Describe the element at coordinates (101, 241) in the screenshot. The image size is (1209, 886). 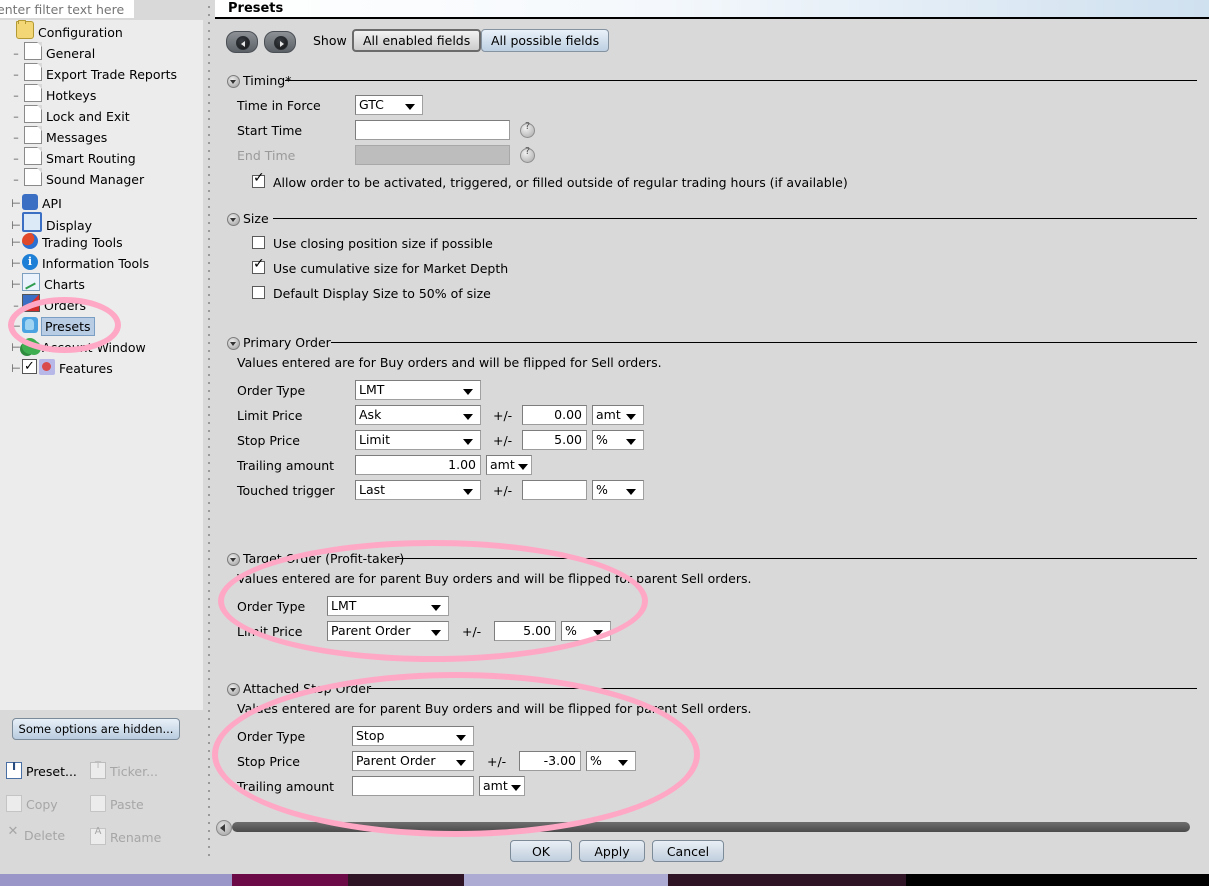
I see `sidebar-item-trading-tools: ⊢ Trading Tools` at that location.